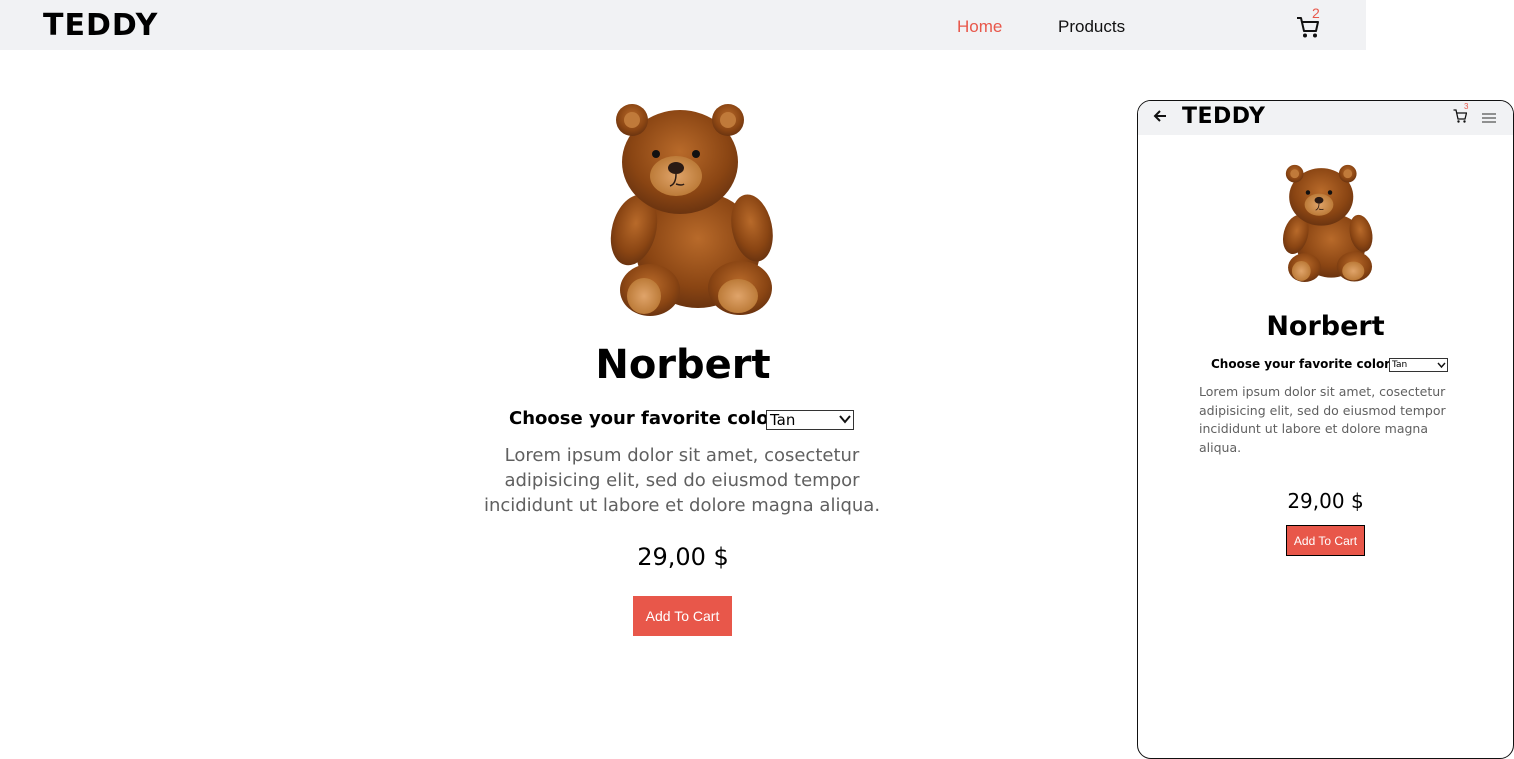 Image resolution: width=1514 pixels, height=759 pixels. Describe the element at coordinates (979, 27) in the screenshot. I see `nav-home-link: Home` at that location.